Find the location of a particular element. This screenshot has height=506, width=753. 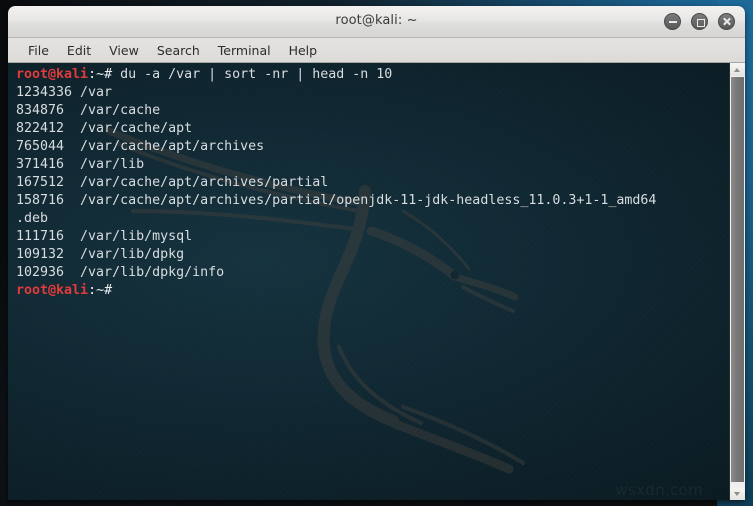

menu-item-help: Help is located at coordinates (303, 50).